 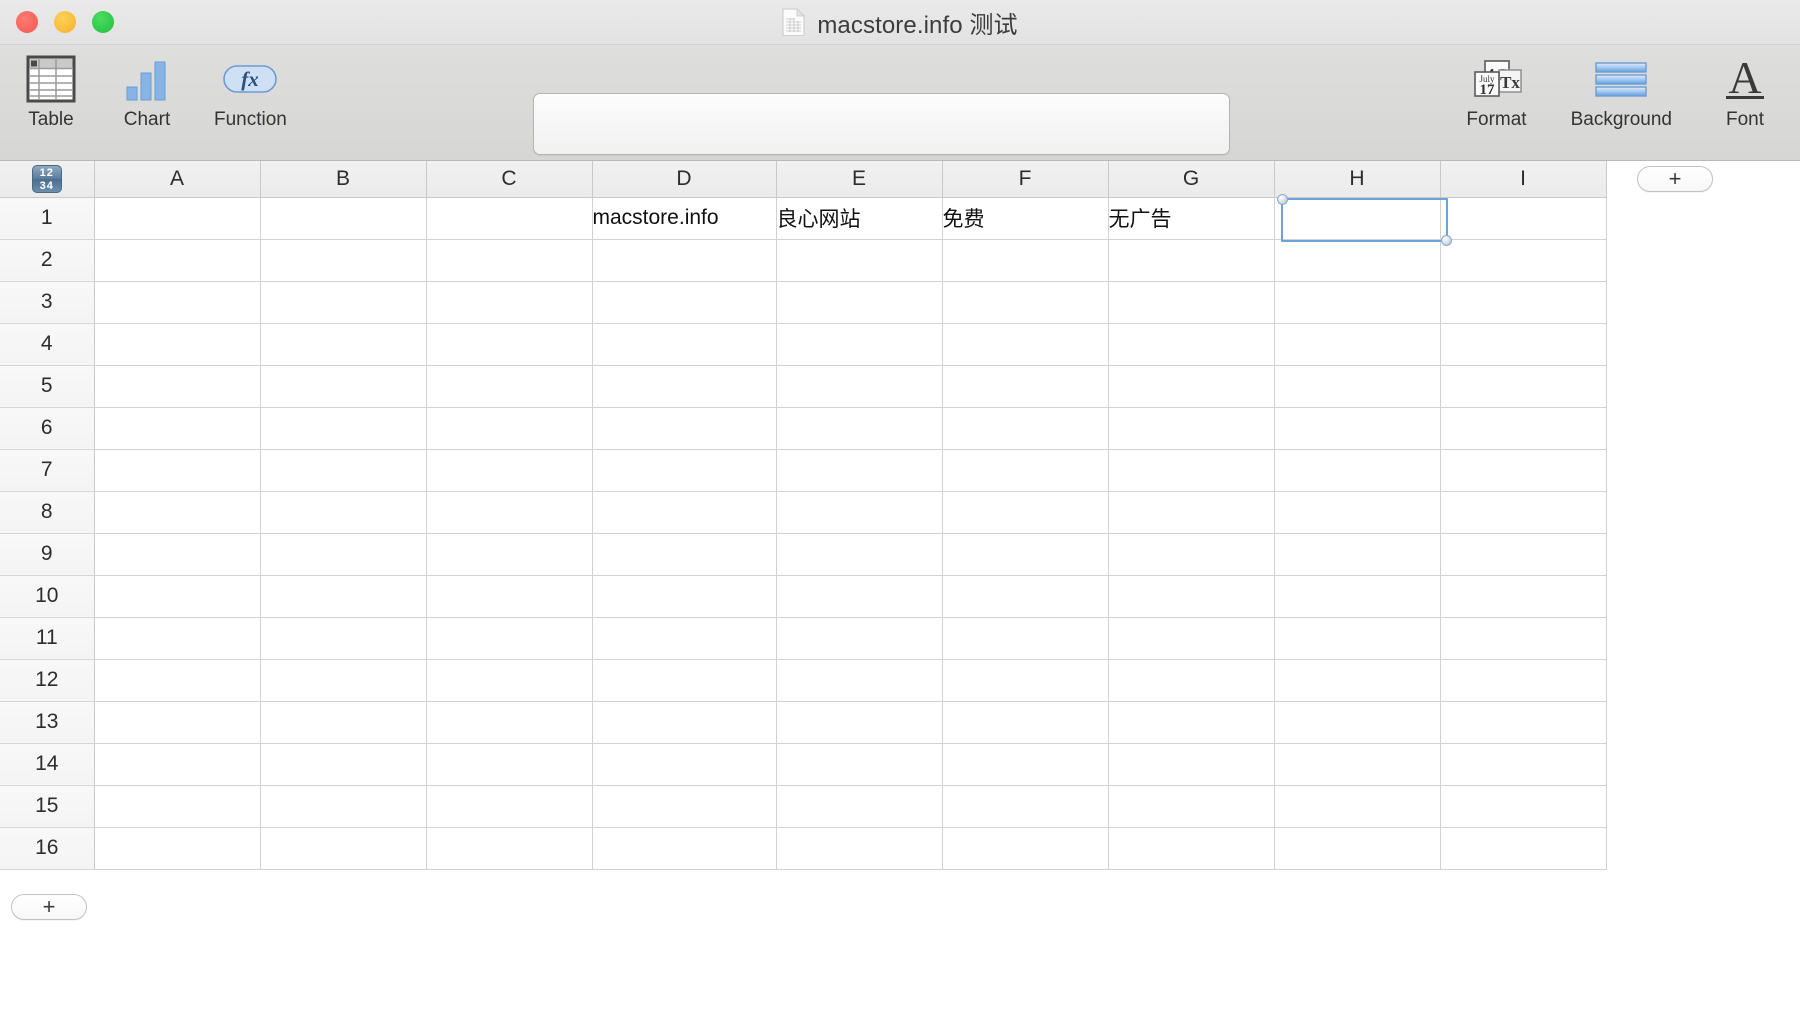 I want to click on cell-i10, so click(x=1523, y=596).